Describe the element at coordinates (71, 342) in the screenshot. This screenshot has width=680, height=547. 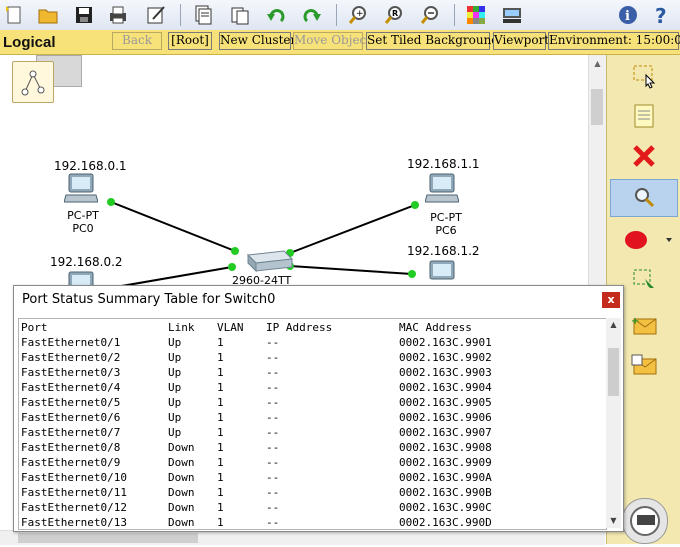
I see `cell-port: FastEthernet0/1` at that location.